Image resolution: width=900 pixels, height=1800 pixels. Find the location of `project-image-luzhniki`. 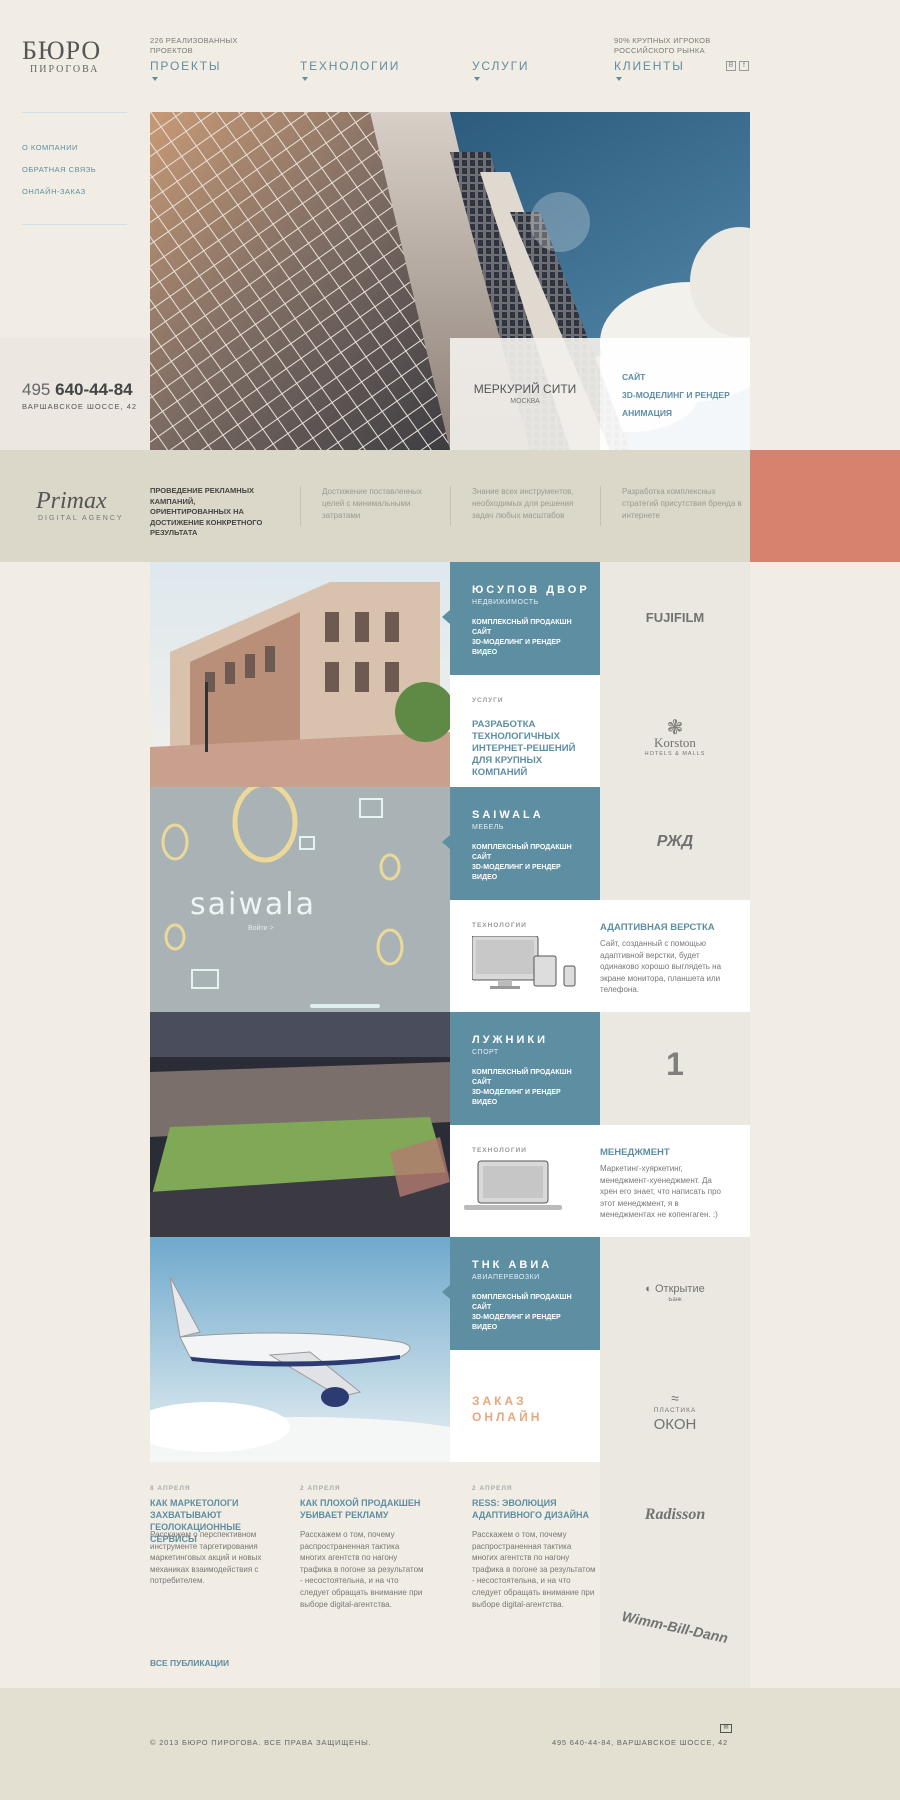

project-image-luzhniki is located at coordinates (300, 1124).